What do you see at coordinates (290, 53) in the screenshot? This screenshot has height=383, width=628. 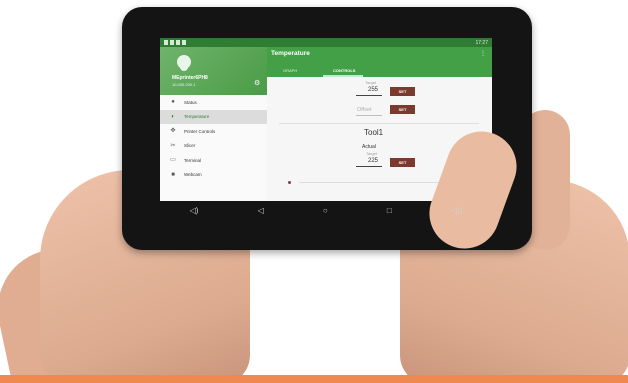 I see `page-title: Temperature` at bounding box center [290, 53].